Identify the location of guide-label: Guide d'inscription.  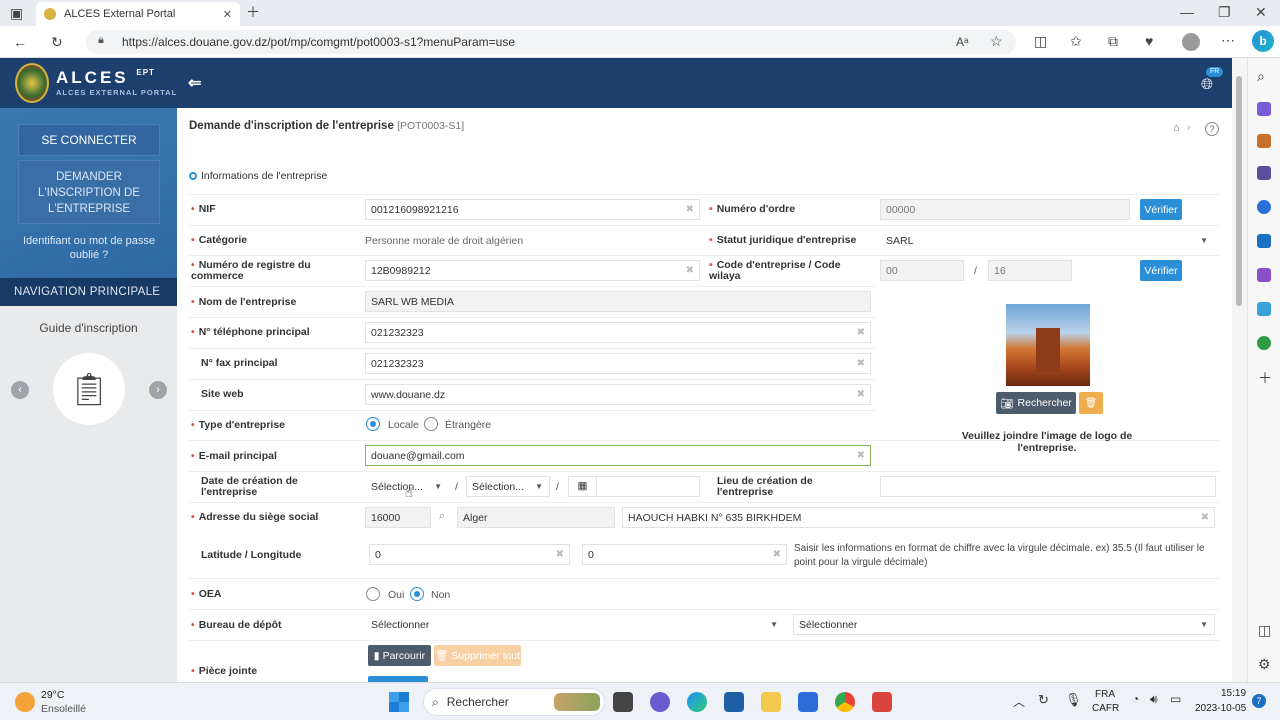
(88, 328).